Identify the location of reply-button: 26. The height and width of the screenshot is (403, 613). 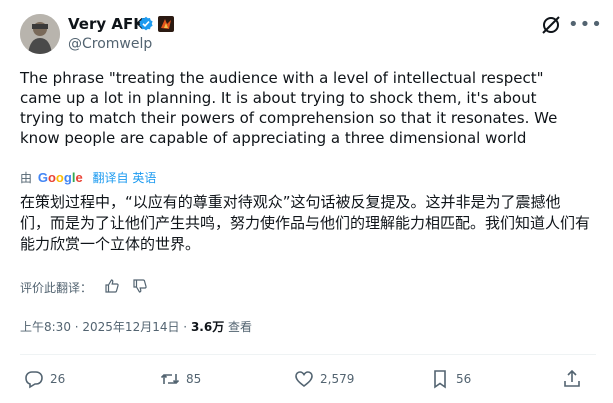
(44, 379).